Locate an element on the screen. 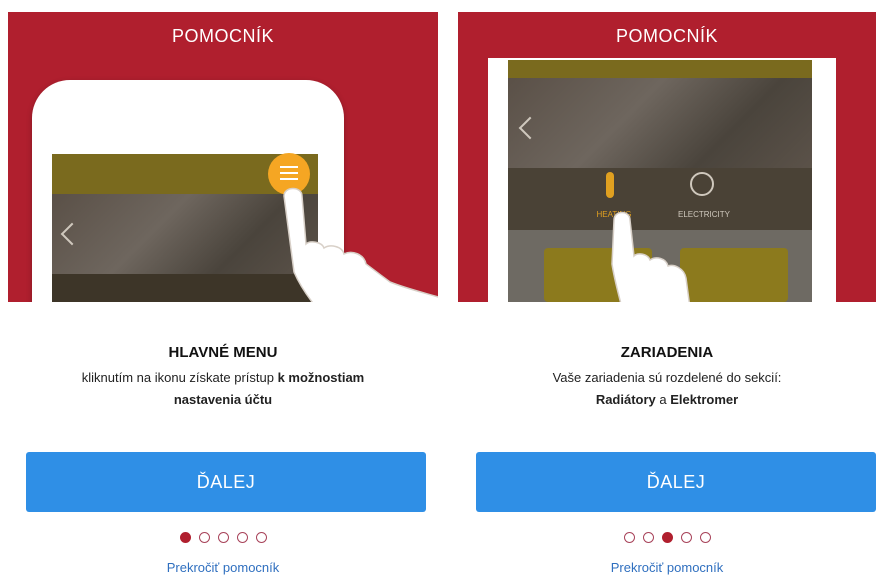 The width and height of the screenshot is (878, 582). step-title: ZARIADENIA is located at coordinates (667, 352).